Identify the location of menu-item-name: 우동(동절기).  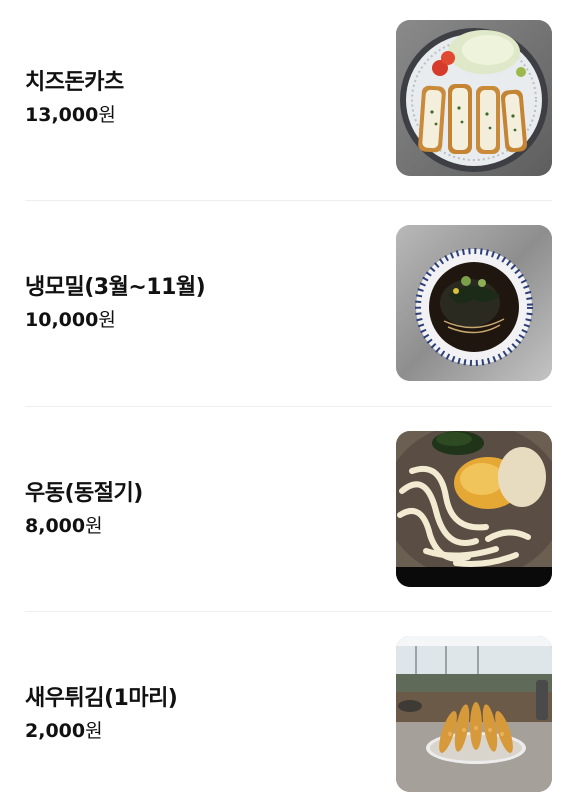
(84, 493).